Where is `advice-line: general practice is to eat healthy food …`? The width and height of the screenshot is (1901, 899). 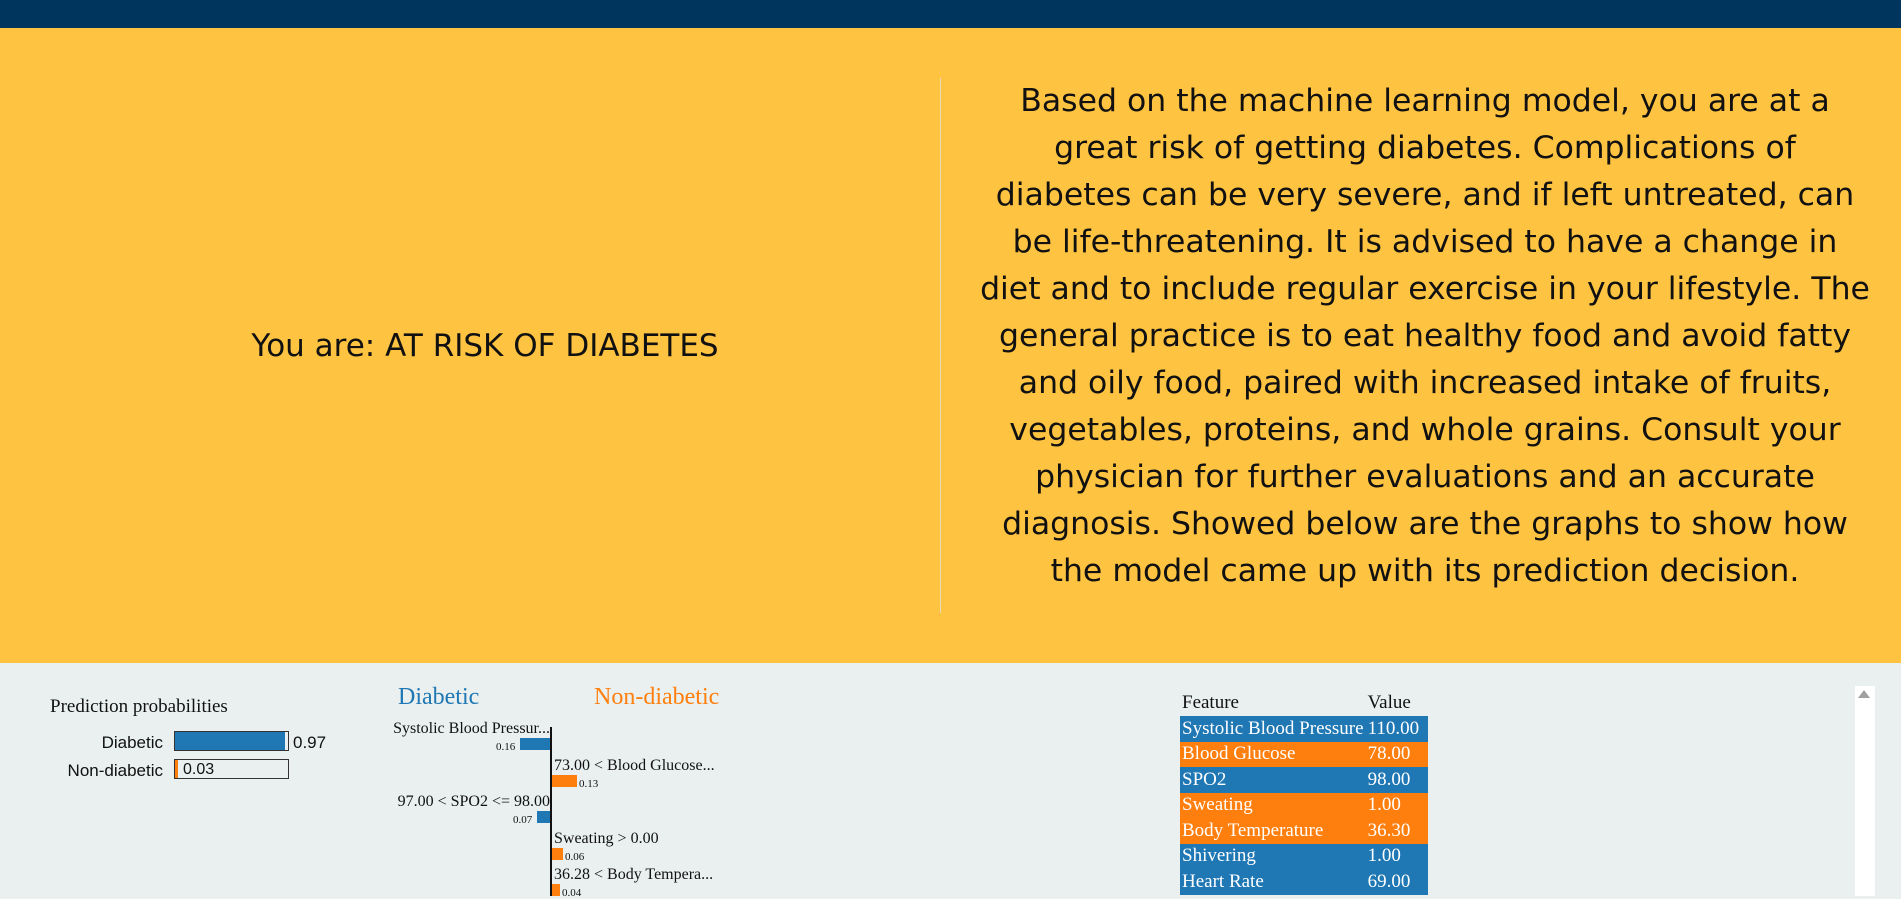 advice-line: general practice is to eat healthy food … is located at coordinates (1425, 336).